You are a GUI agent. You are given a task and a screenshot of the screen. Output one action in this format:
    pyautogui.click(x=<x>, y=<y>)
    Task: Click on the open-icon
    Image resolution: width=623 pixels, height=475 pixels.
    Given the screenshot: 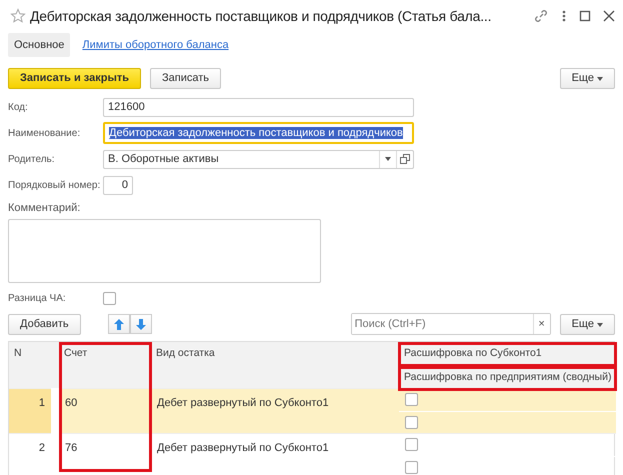 What is the action you would take?
    pyautogui.click(x=405, y=159)
    